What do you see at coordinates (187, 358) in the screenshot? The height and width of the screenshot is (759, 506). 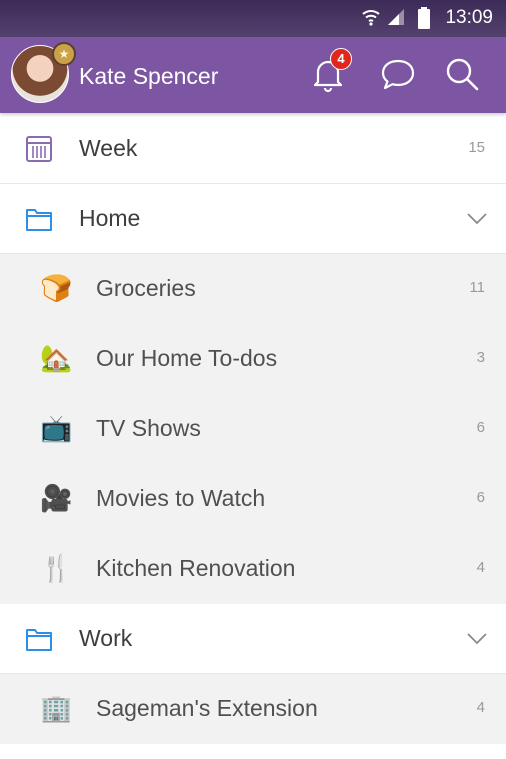 I see `list-label: Our Home To-dos` at bounding box center [187, 358].